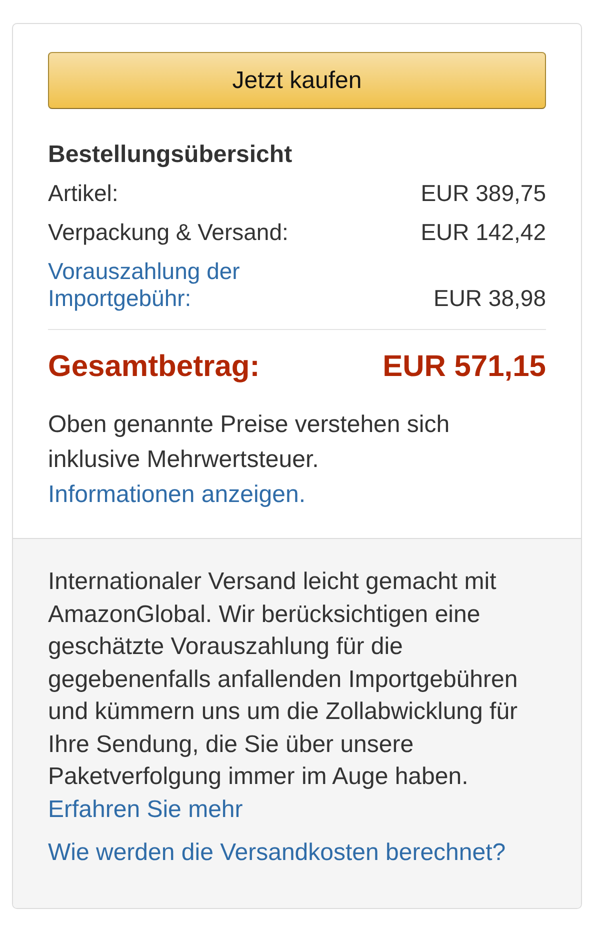 The height and width of the screenshot is (928, 600). Describe the element at coordinates (489, 298) in the screenshot. I see `line-item-amount: EUR 38,98` at that location.